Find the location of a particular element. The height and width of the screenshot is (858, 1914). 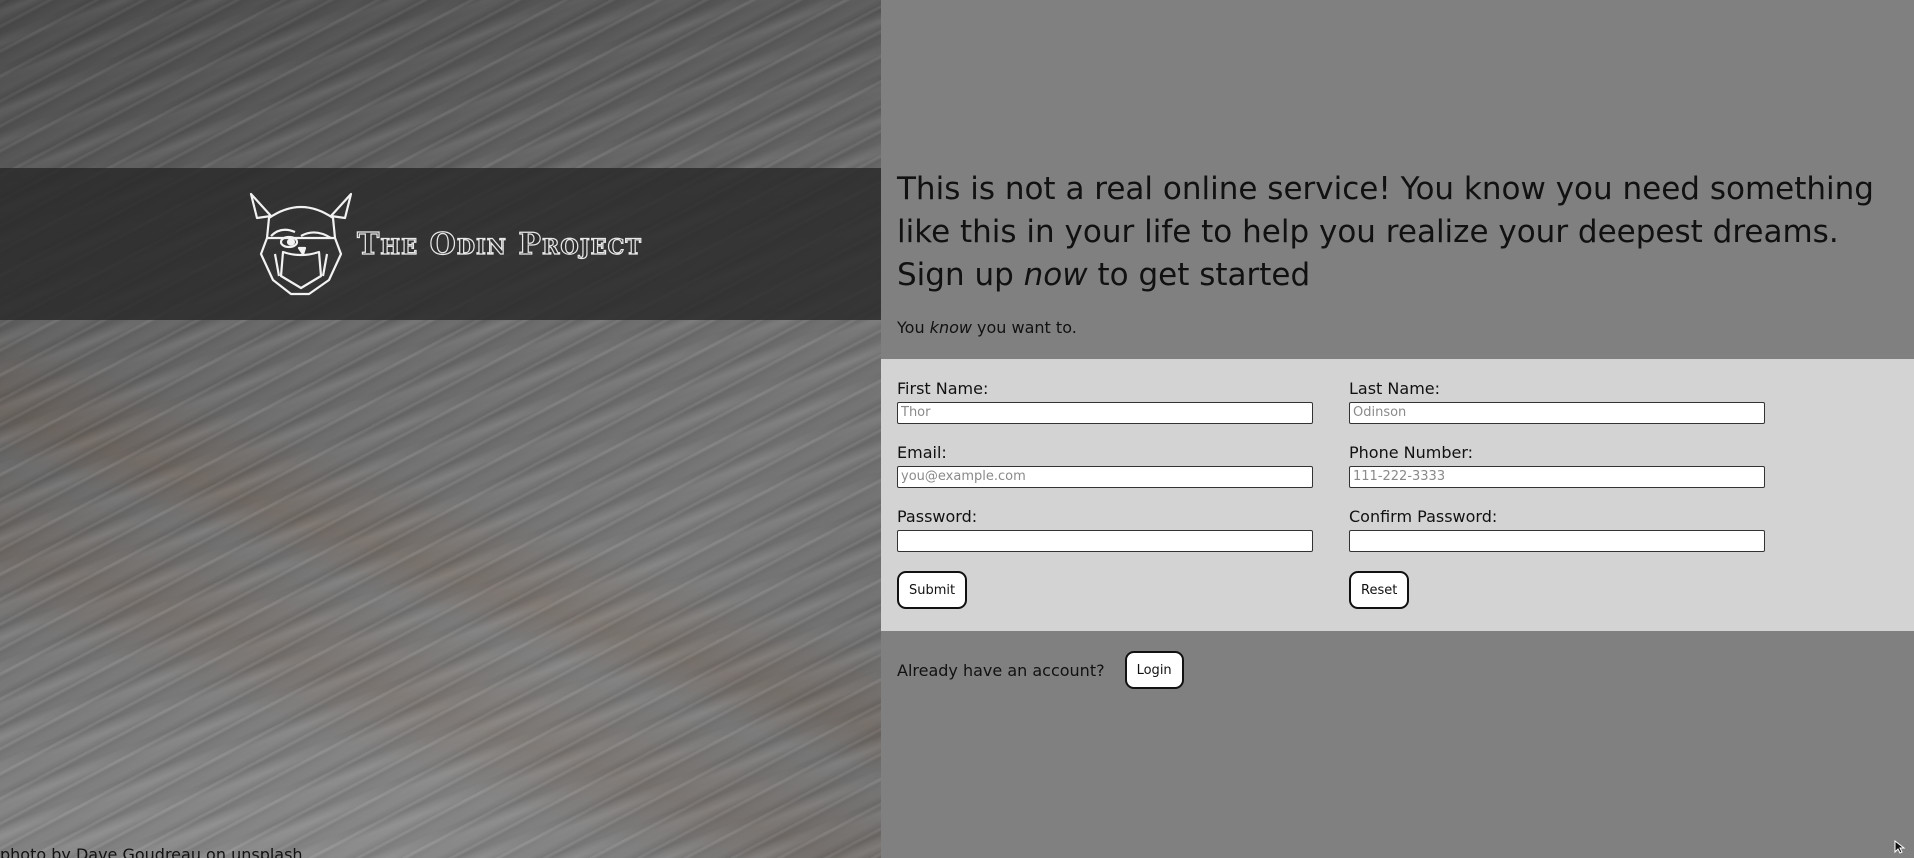

phone-input is located at coordinates (1557, 476).